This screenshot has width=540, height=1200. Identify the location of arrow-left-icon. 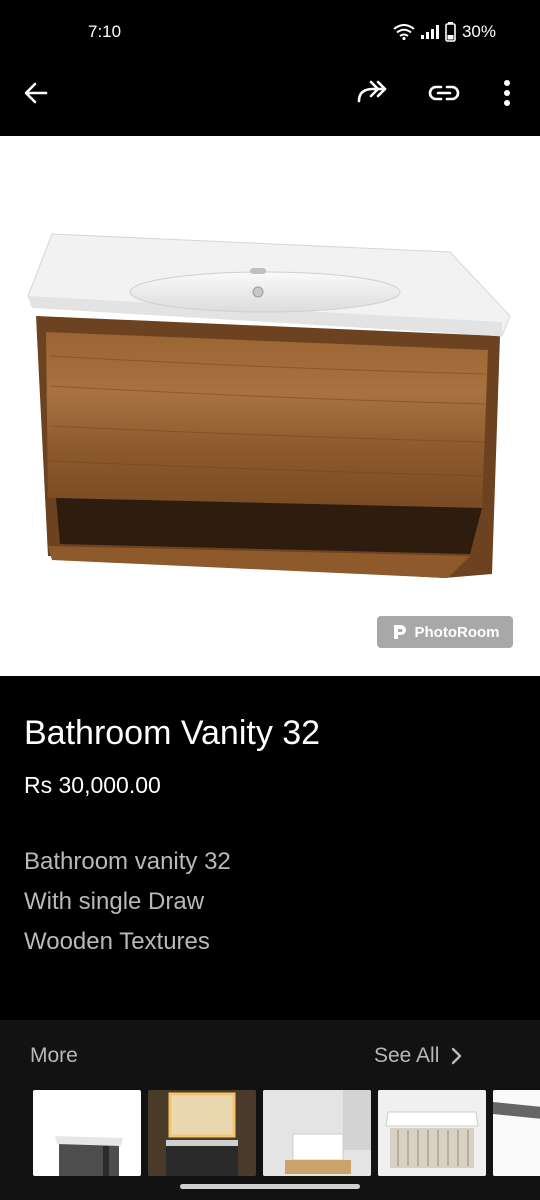
(36, 93).